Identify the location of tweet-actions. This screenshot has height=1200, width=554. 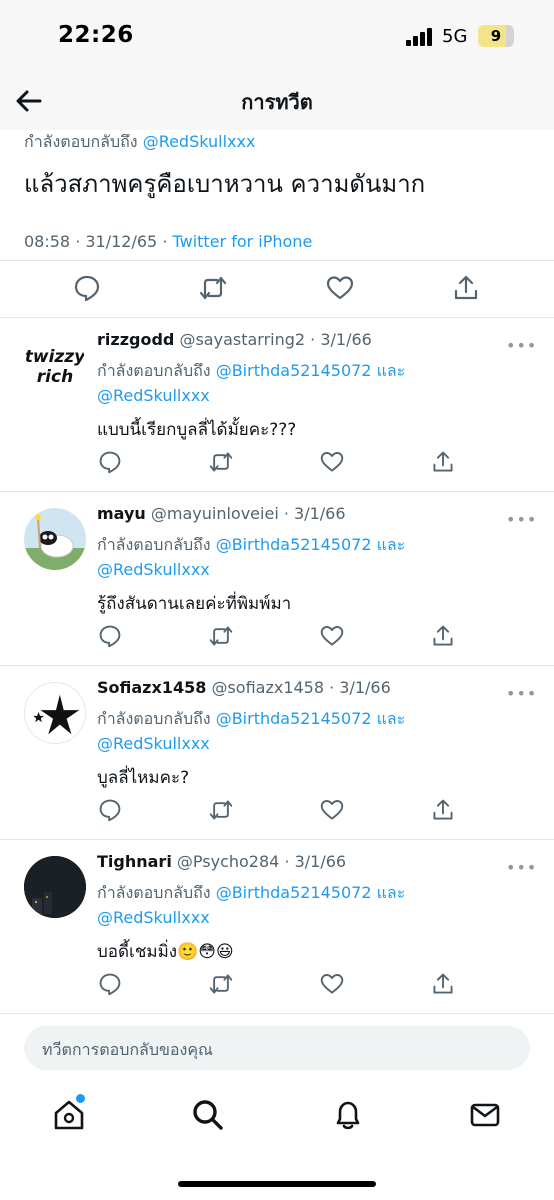
(277, 290).